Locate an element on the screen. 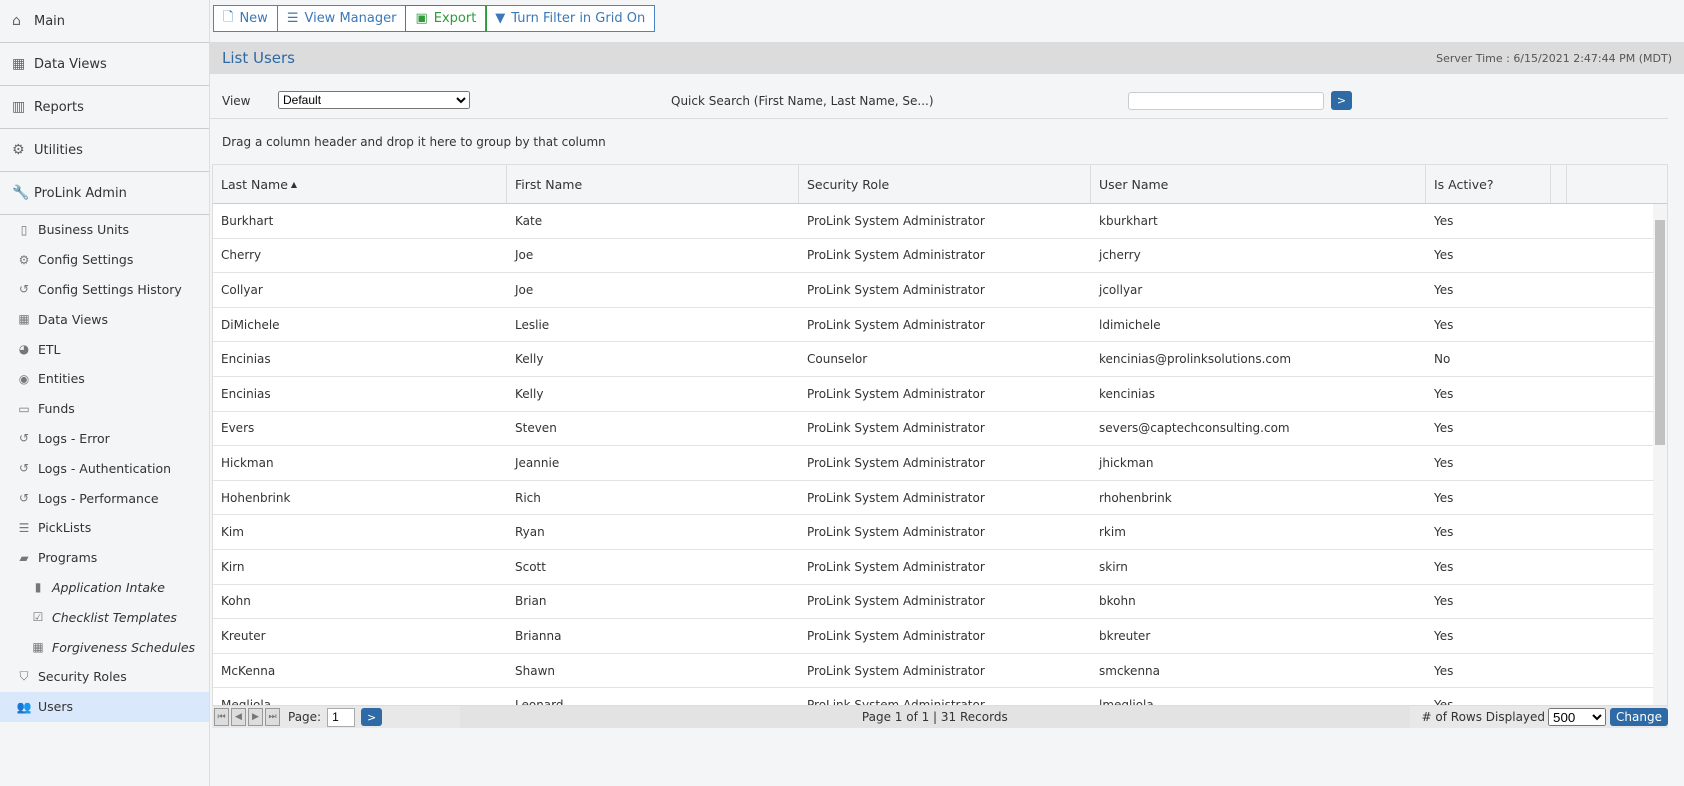  sidebar-top-data-views: ▦ Data Views is located at coordinates (104, 64).